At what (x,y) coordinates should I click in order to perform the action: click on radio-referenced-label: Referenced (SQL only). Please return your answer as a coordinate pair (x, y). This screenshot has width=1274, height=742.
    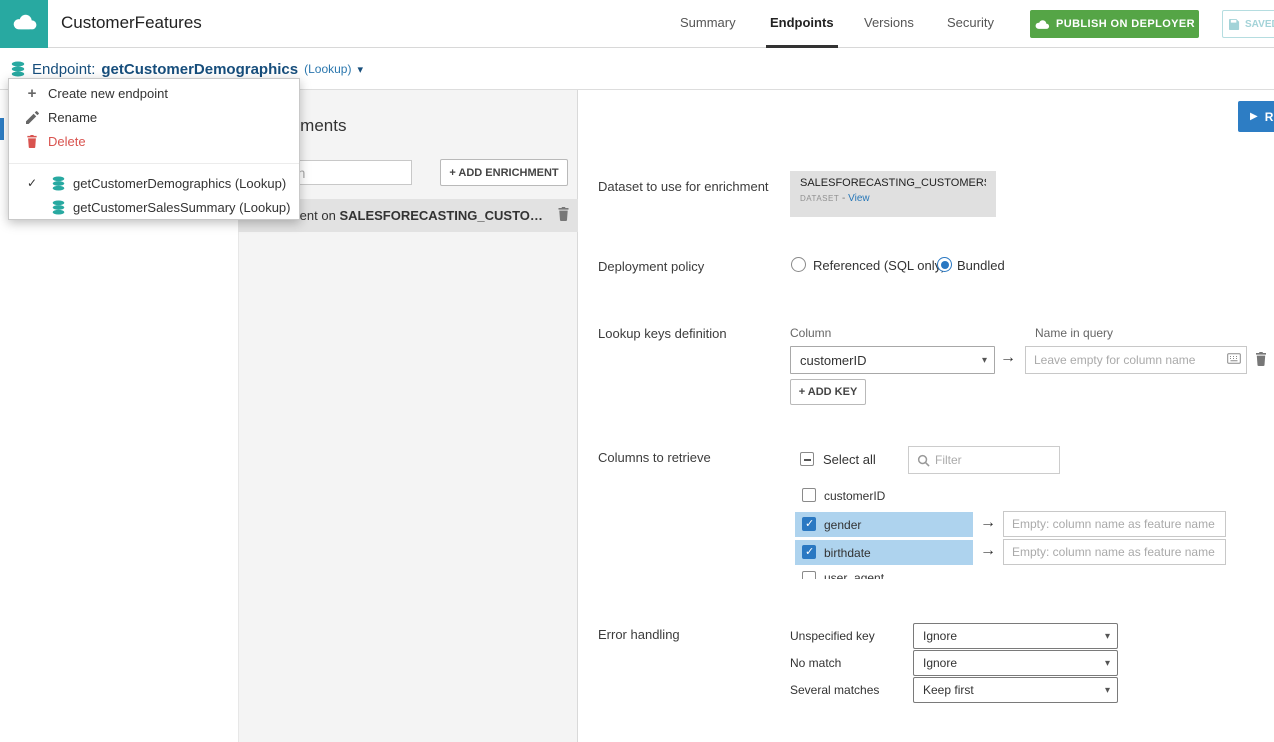
    Looking at the image, I should click on (879, 265).